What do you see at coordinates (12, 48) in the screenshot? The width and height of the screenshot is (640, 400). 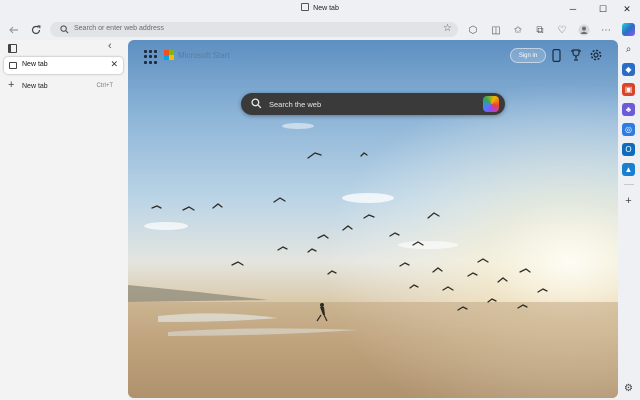 I see `tab-actions-icon` at bounding box center [12, 48].